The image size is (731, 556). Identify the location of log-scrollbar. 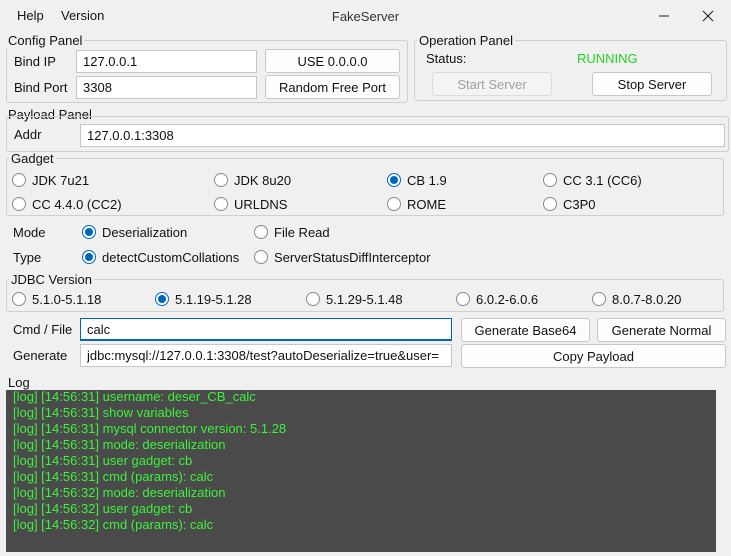
(722, 471).